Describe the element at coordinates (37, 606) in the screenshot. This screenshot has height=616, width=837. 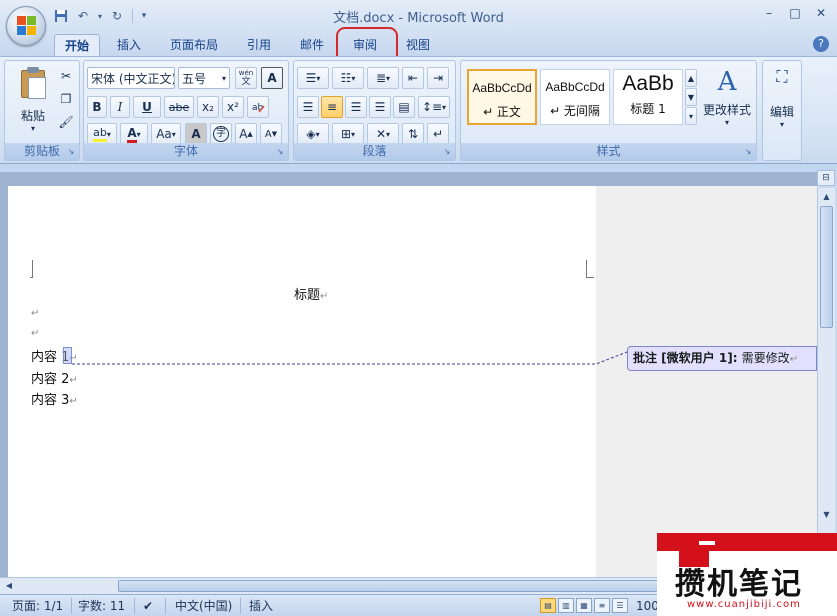
I see `page-count: 页面: 1/1` at that location.